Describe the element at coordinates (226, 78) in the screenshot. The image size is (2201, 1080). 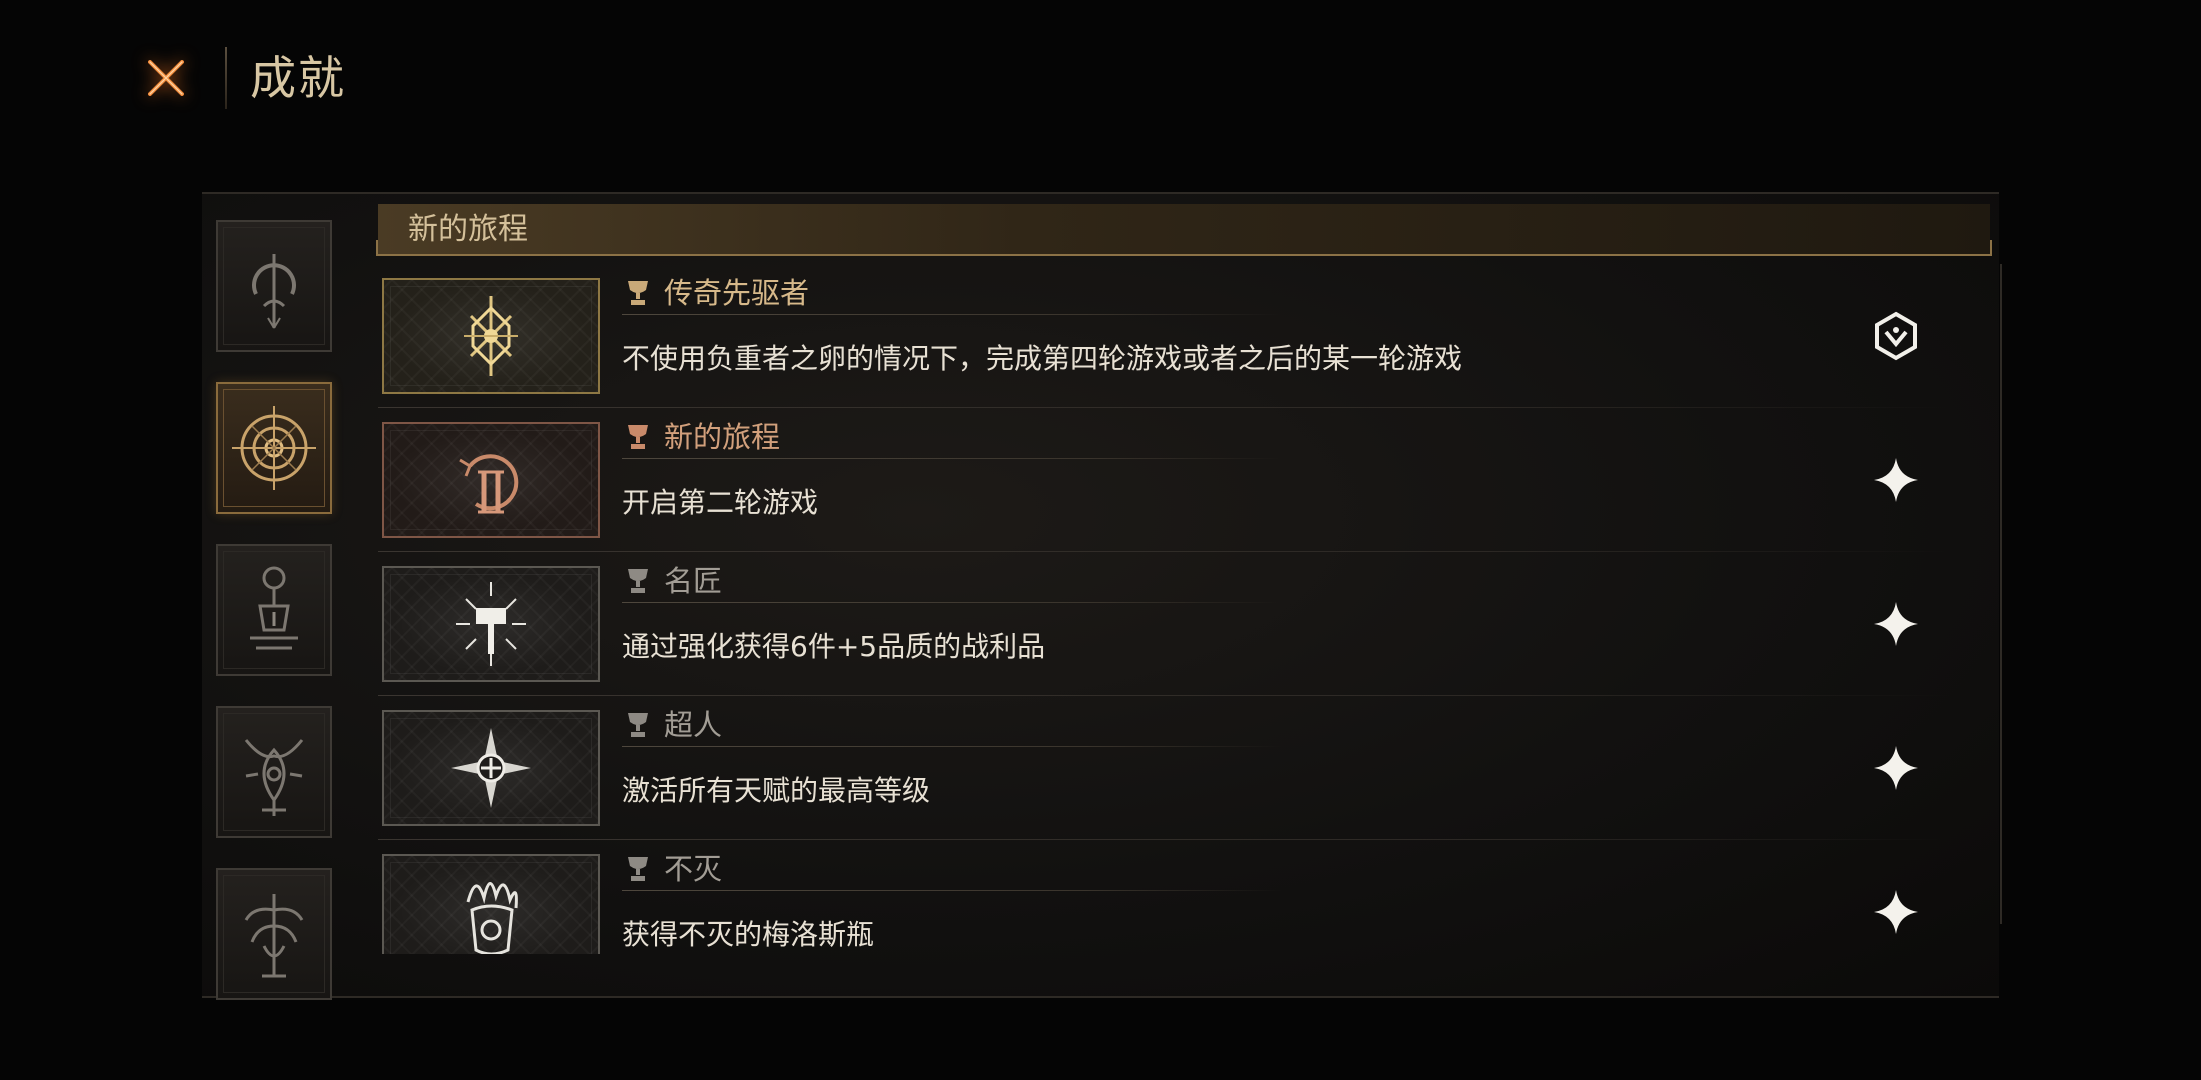
I see `header-divider` at that location.